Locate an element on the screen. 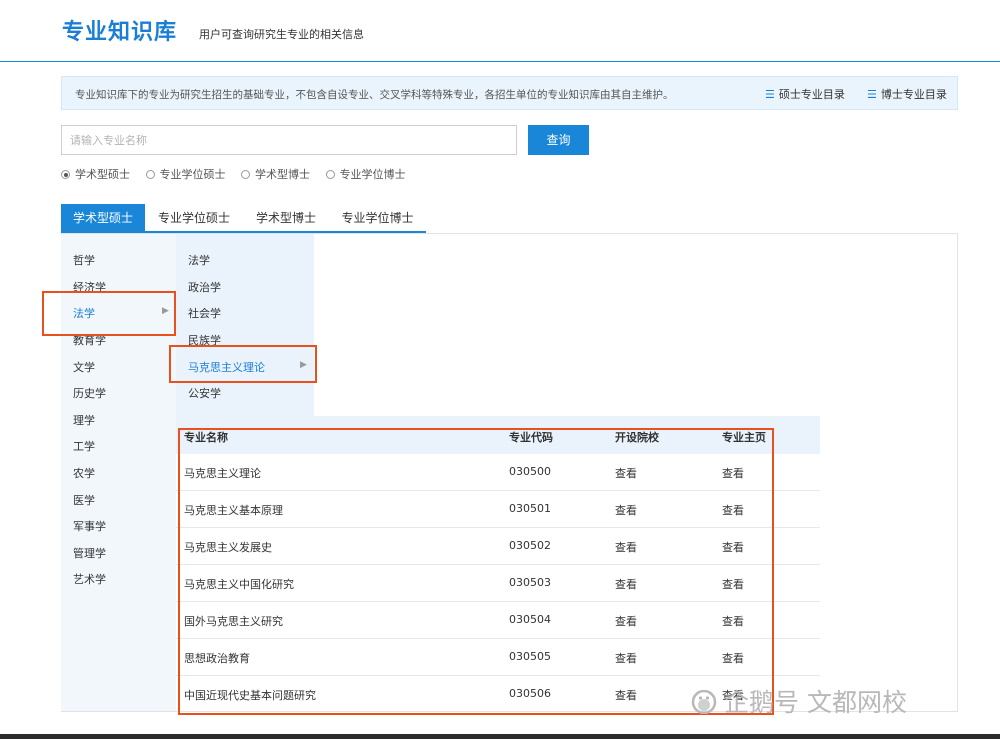 This screenshot has height=739, width=1000. radio-academic-doctor: 学术型博士 is located at coordinates (275, 174).